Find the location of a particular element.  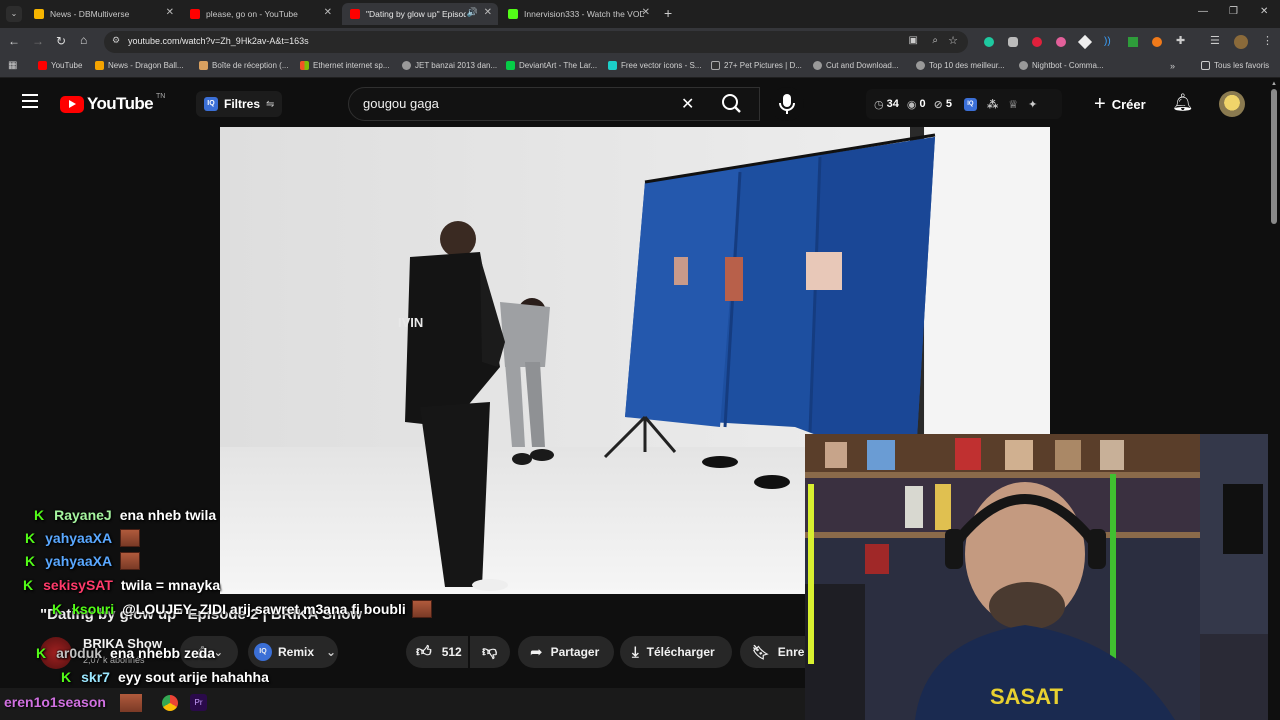

search-box: gougou gaga ✕ is located at coordinates (554, 104).